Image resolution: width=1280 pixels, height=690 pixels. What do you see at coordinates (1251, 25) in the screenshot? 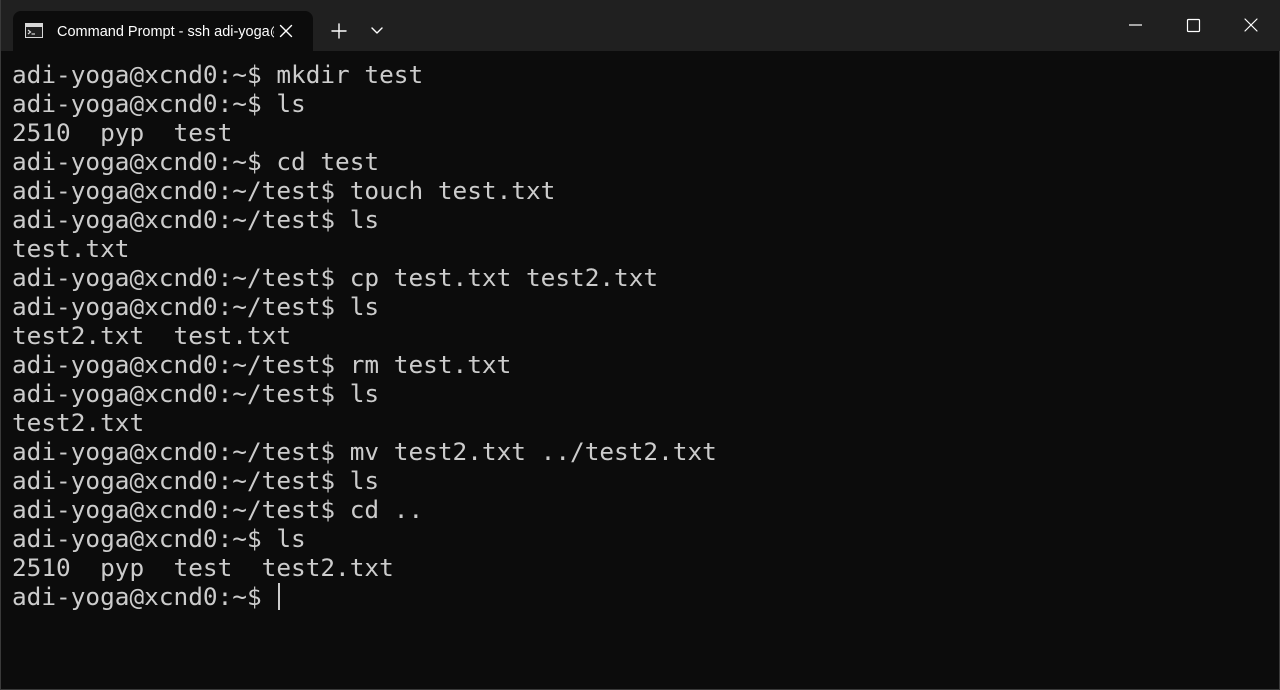
I see `close-window-button` at bounding box center [1251, 25].